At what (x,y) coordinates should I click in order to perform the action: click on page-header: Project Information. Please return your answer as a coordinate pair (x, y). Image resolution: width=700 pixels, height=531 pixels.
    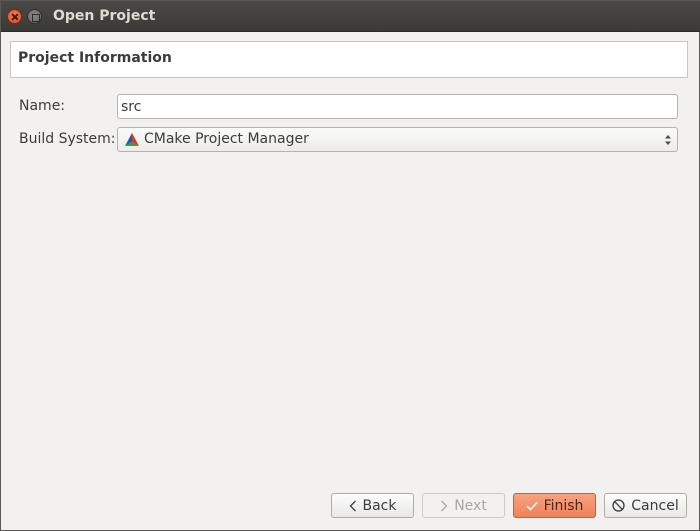
    Looking at the image, I should click on (349, 59).